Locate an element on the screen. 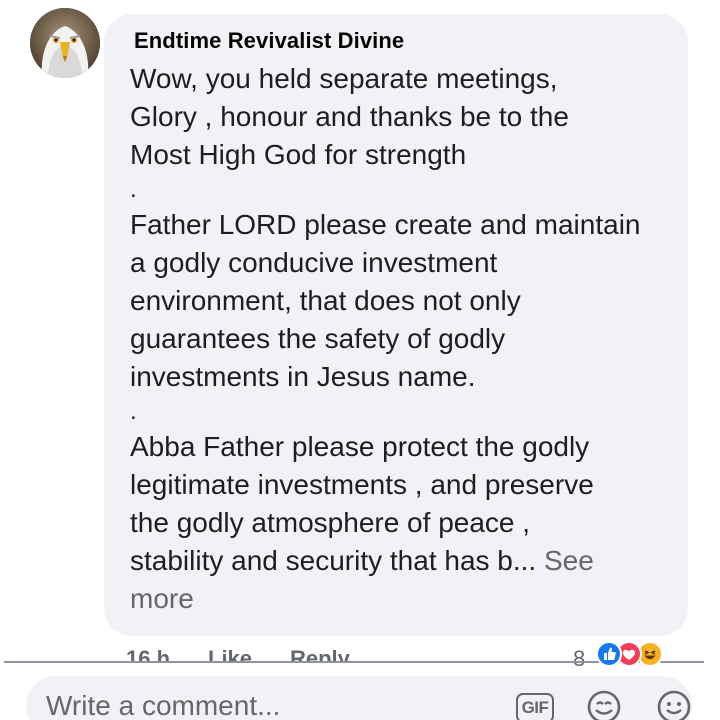  comment-line: environment, that does not only is located at coordinates (325, 300).